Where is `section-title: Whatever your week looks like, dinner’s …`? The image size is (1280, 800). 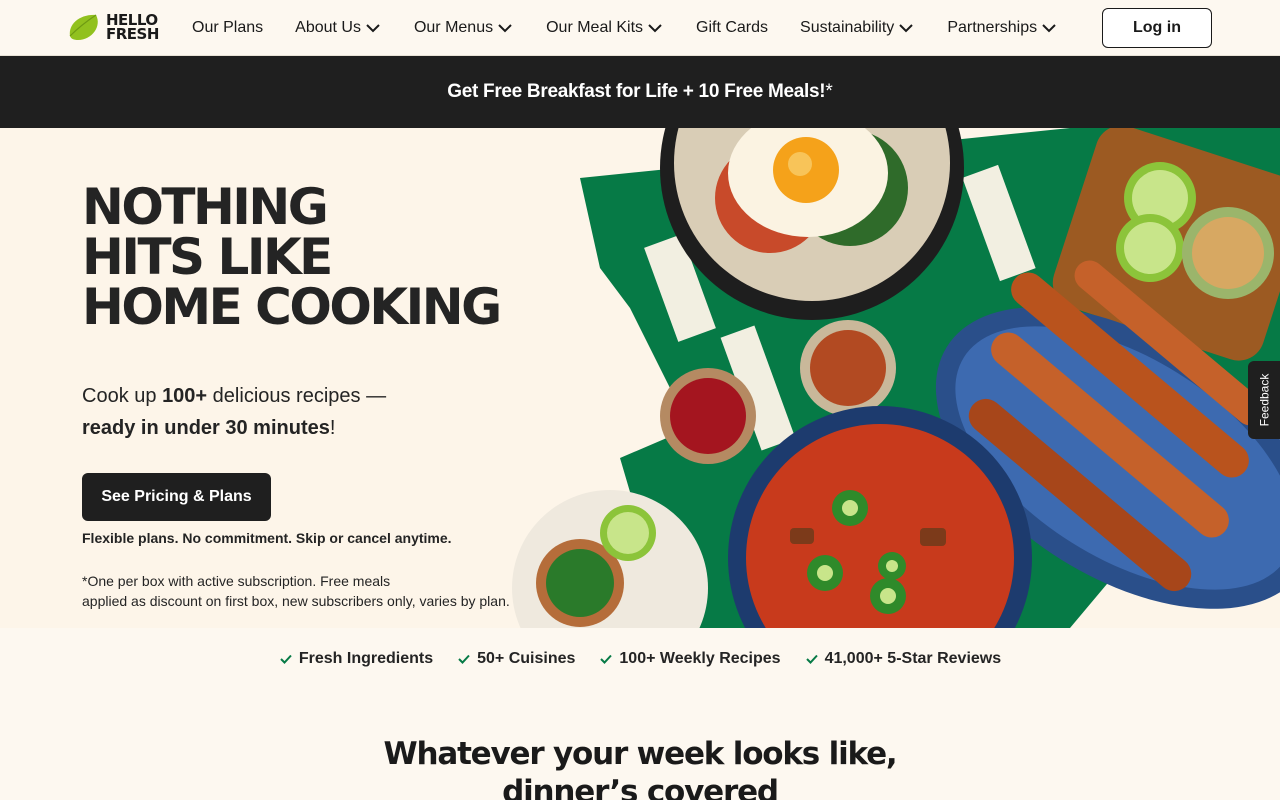 section-title: Whatever your week looks like, dinner’s … is located at coordinates (640, 767).